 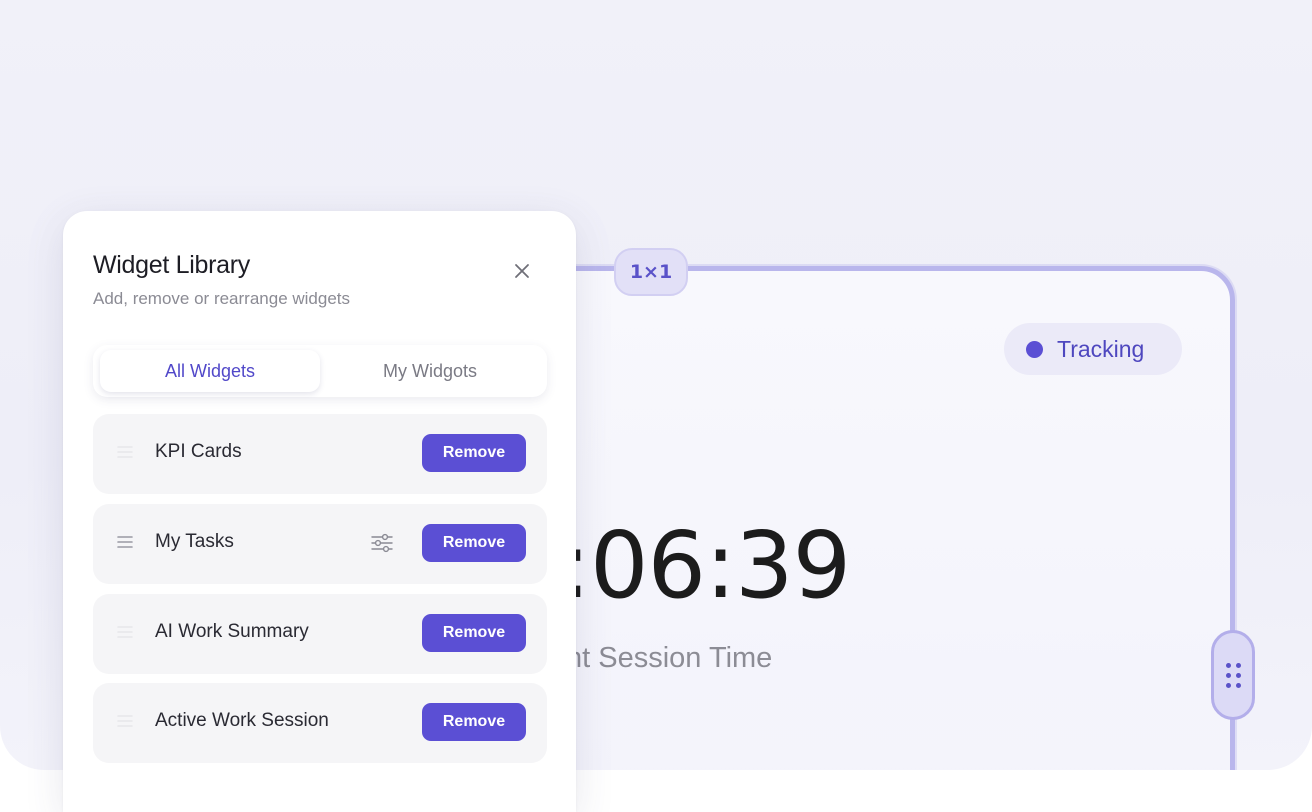 What do you see at coordinates (651, 272) in the screenshot?
I see `widget-size-badge: 1×1` at bounding box center [651, 272].